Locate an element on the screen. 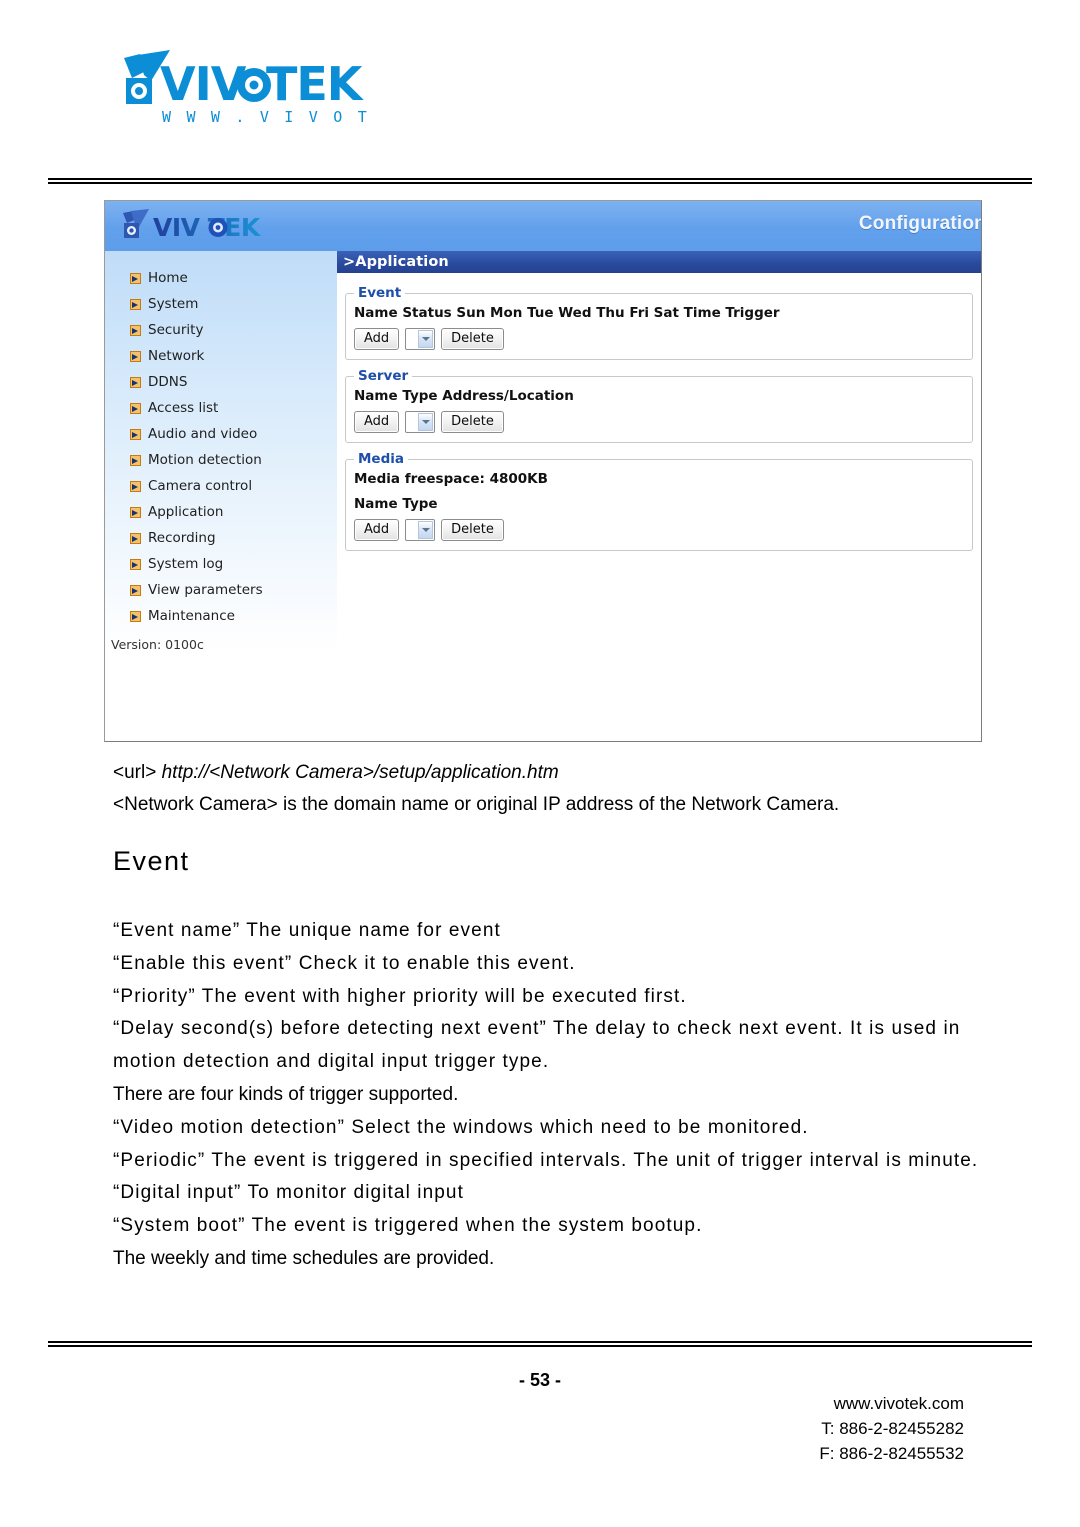 The height and width of the screenshot is (1527, 1080). sidebar-item-label: Security is located at coordinates (176, 330).